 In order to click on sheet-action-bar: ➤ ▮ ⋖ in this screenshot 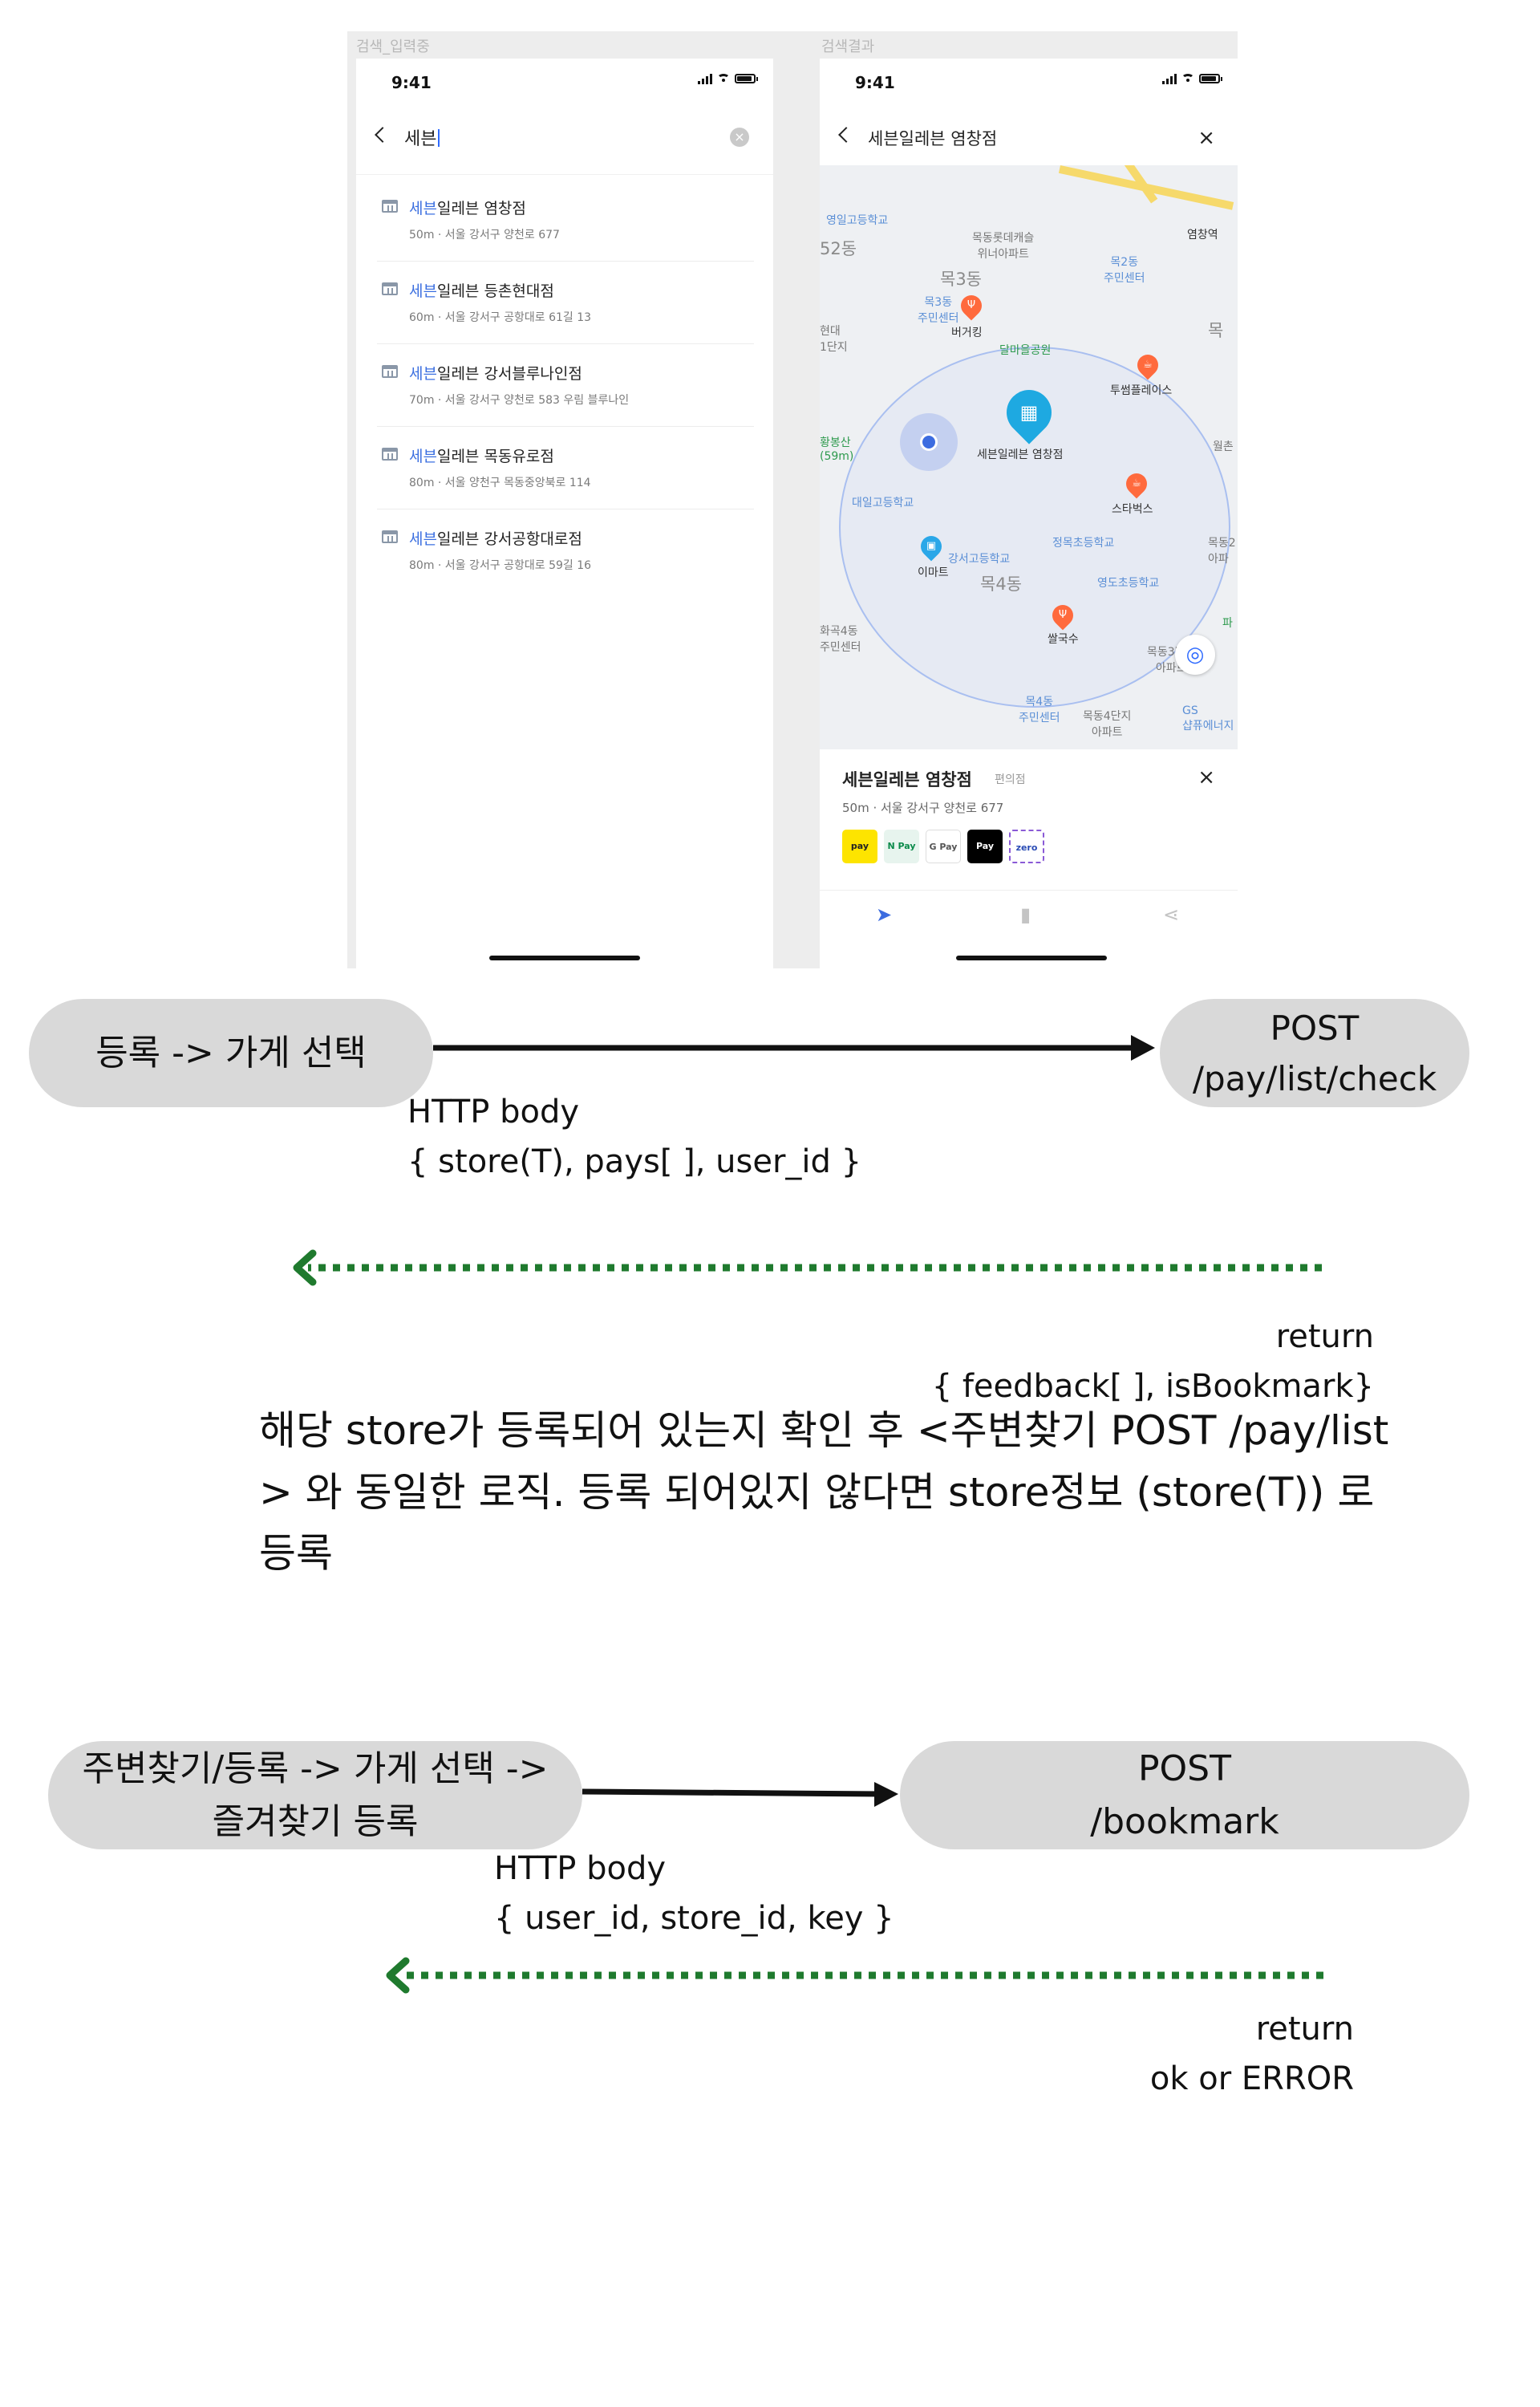, I will do `click(1029, 914)`.